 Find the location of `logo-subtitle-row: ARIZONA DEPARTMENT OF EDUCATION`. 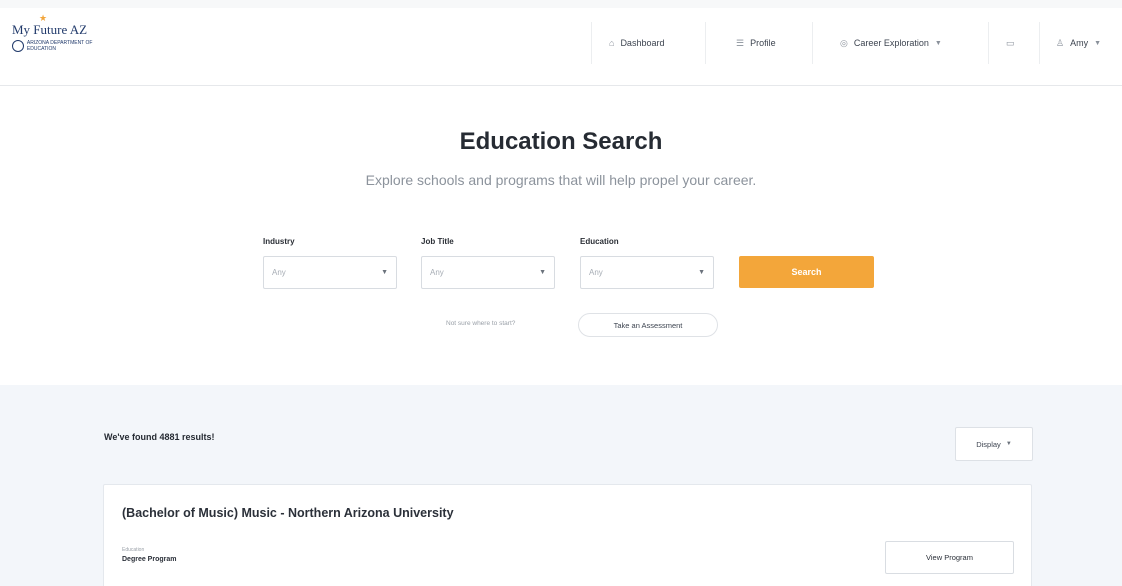

logo-subtitle-row: ARIZONA DEPARTMENT OF EDUCATION is located at coordinates (67, 46).